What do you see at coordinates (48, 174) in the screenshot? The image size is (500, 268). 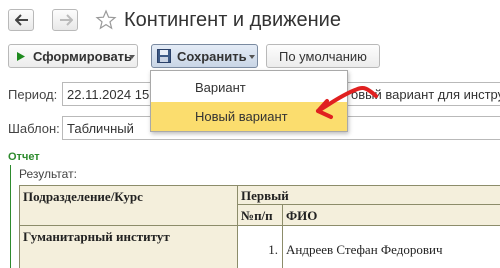 I see `result-label: Результат:` at bounding box center [48, 174].